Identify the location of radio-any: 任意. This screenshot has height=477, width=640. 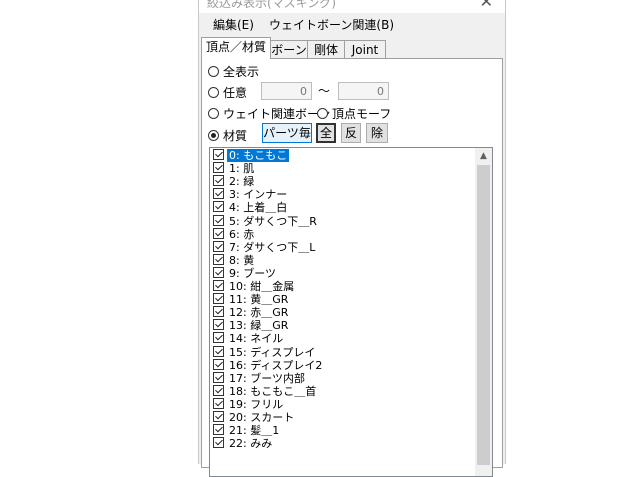
(227, 92).